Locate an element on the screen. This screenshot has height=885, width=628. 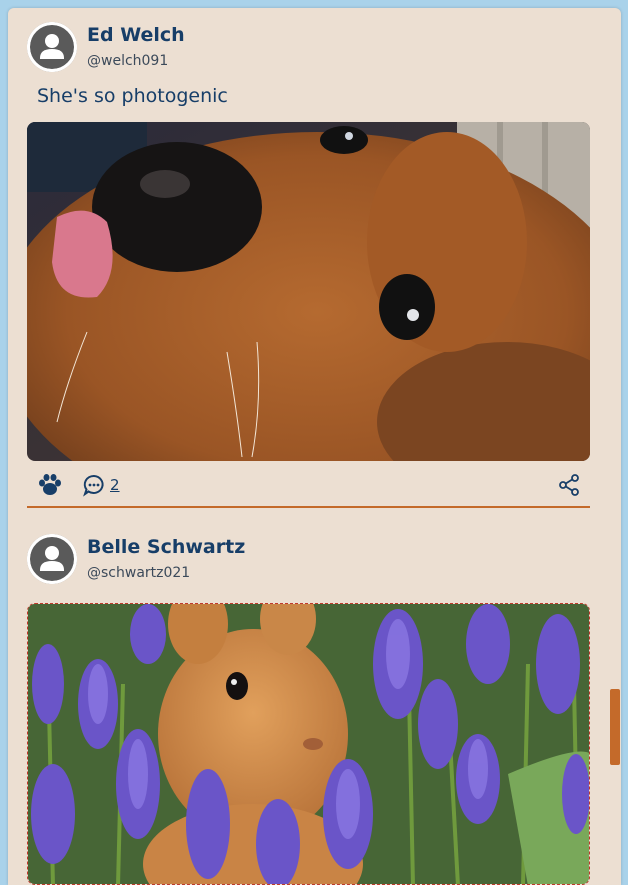
post-divider is located at coordinates (308, 507).